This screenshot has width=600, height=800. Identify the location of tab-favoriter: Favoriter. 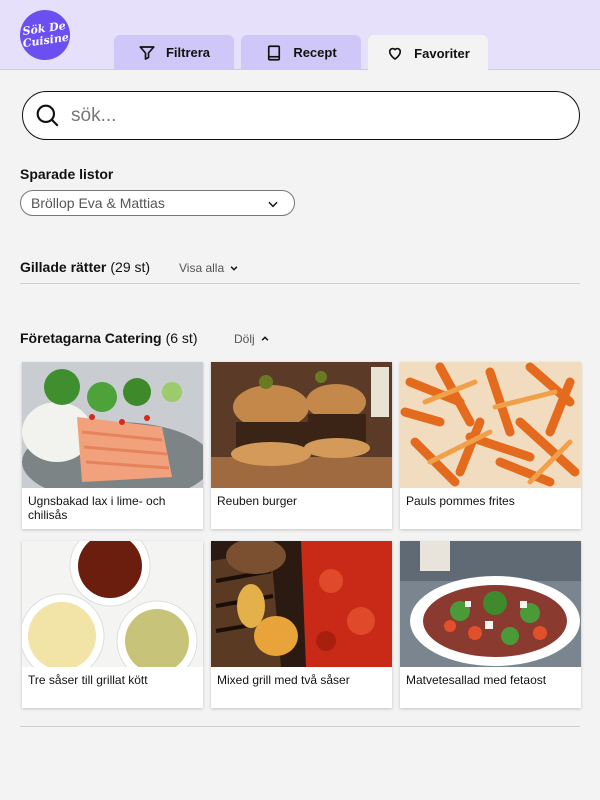
(428, 53).